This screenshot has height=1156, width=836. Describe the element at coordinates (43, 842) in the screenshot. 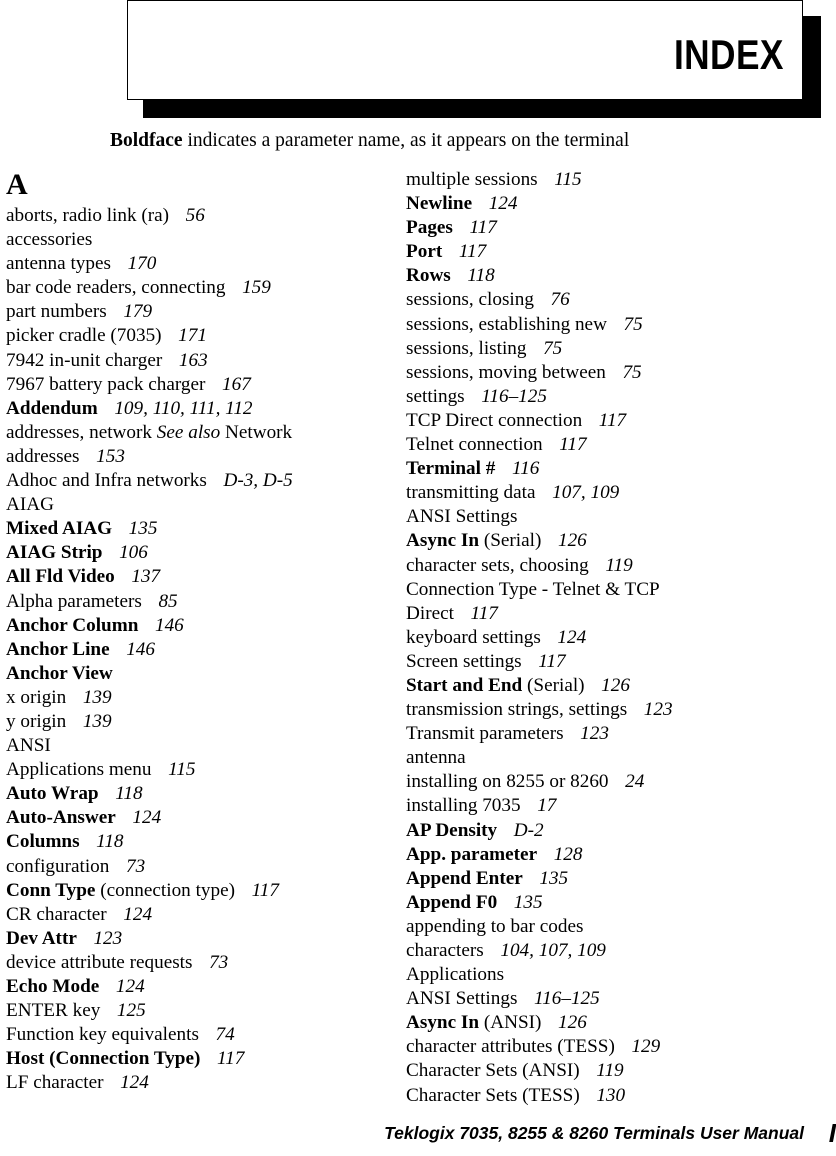

I see `index-entry-term: Columns` at that location.